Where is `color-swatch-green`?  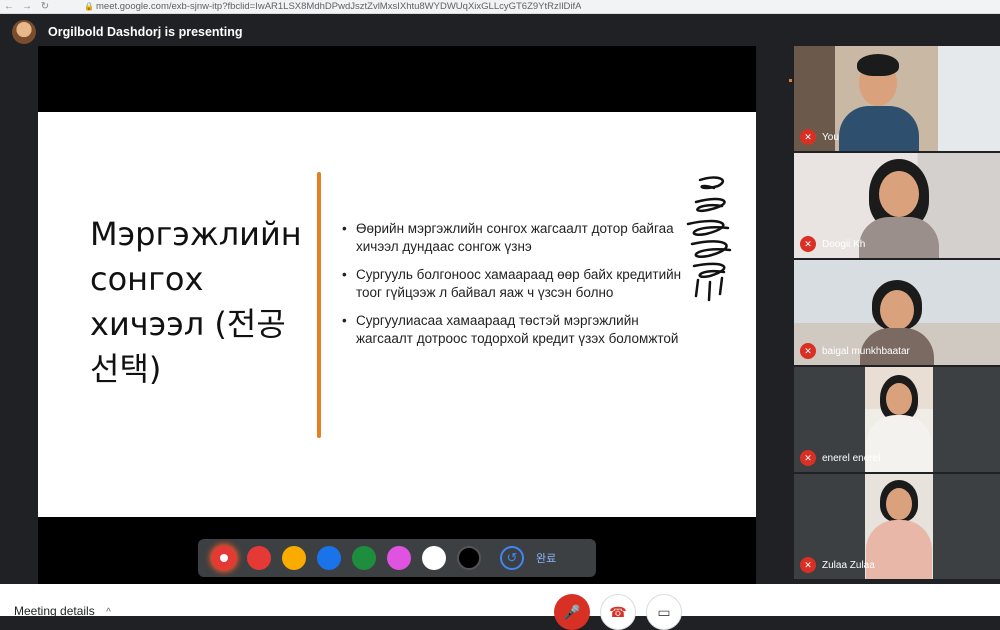 color-swatch-green is located at coordinates (364, 558).